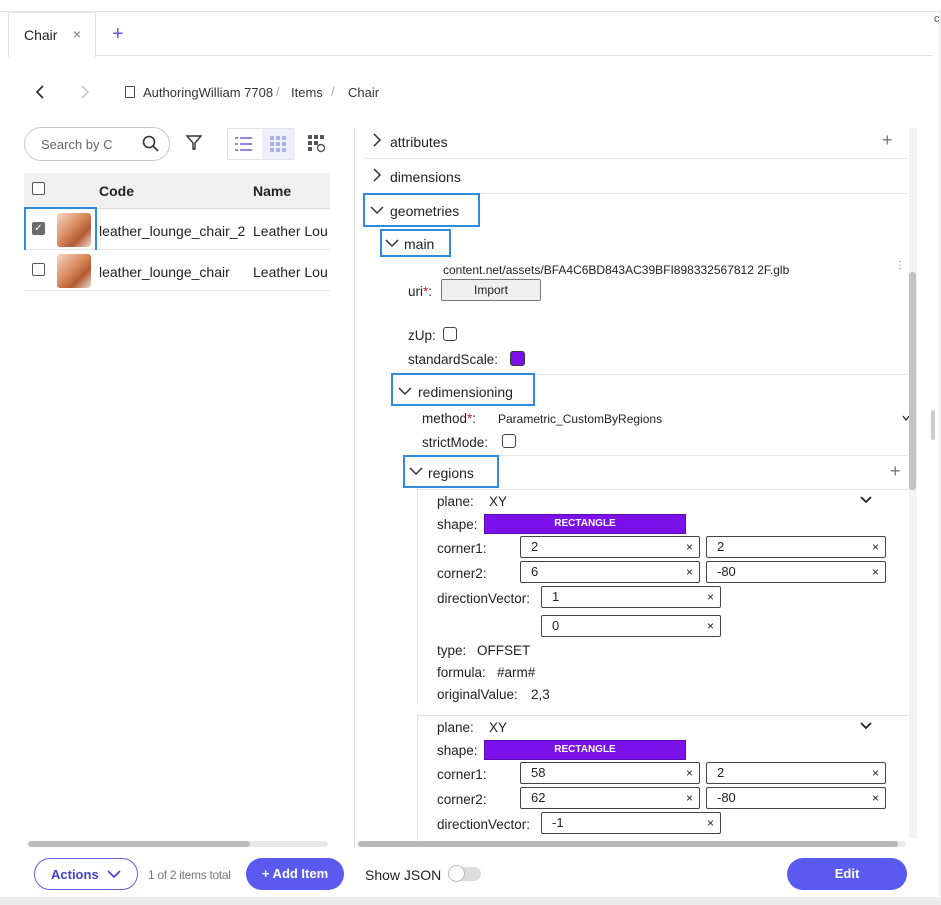  What do you see at coordinates (77, 144) in the screenshot?
I see `search-placeholder: Search by C` at bounding box center [77, 144].